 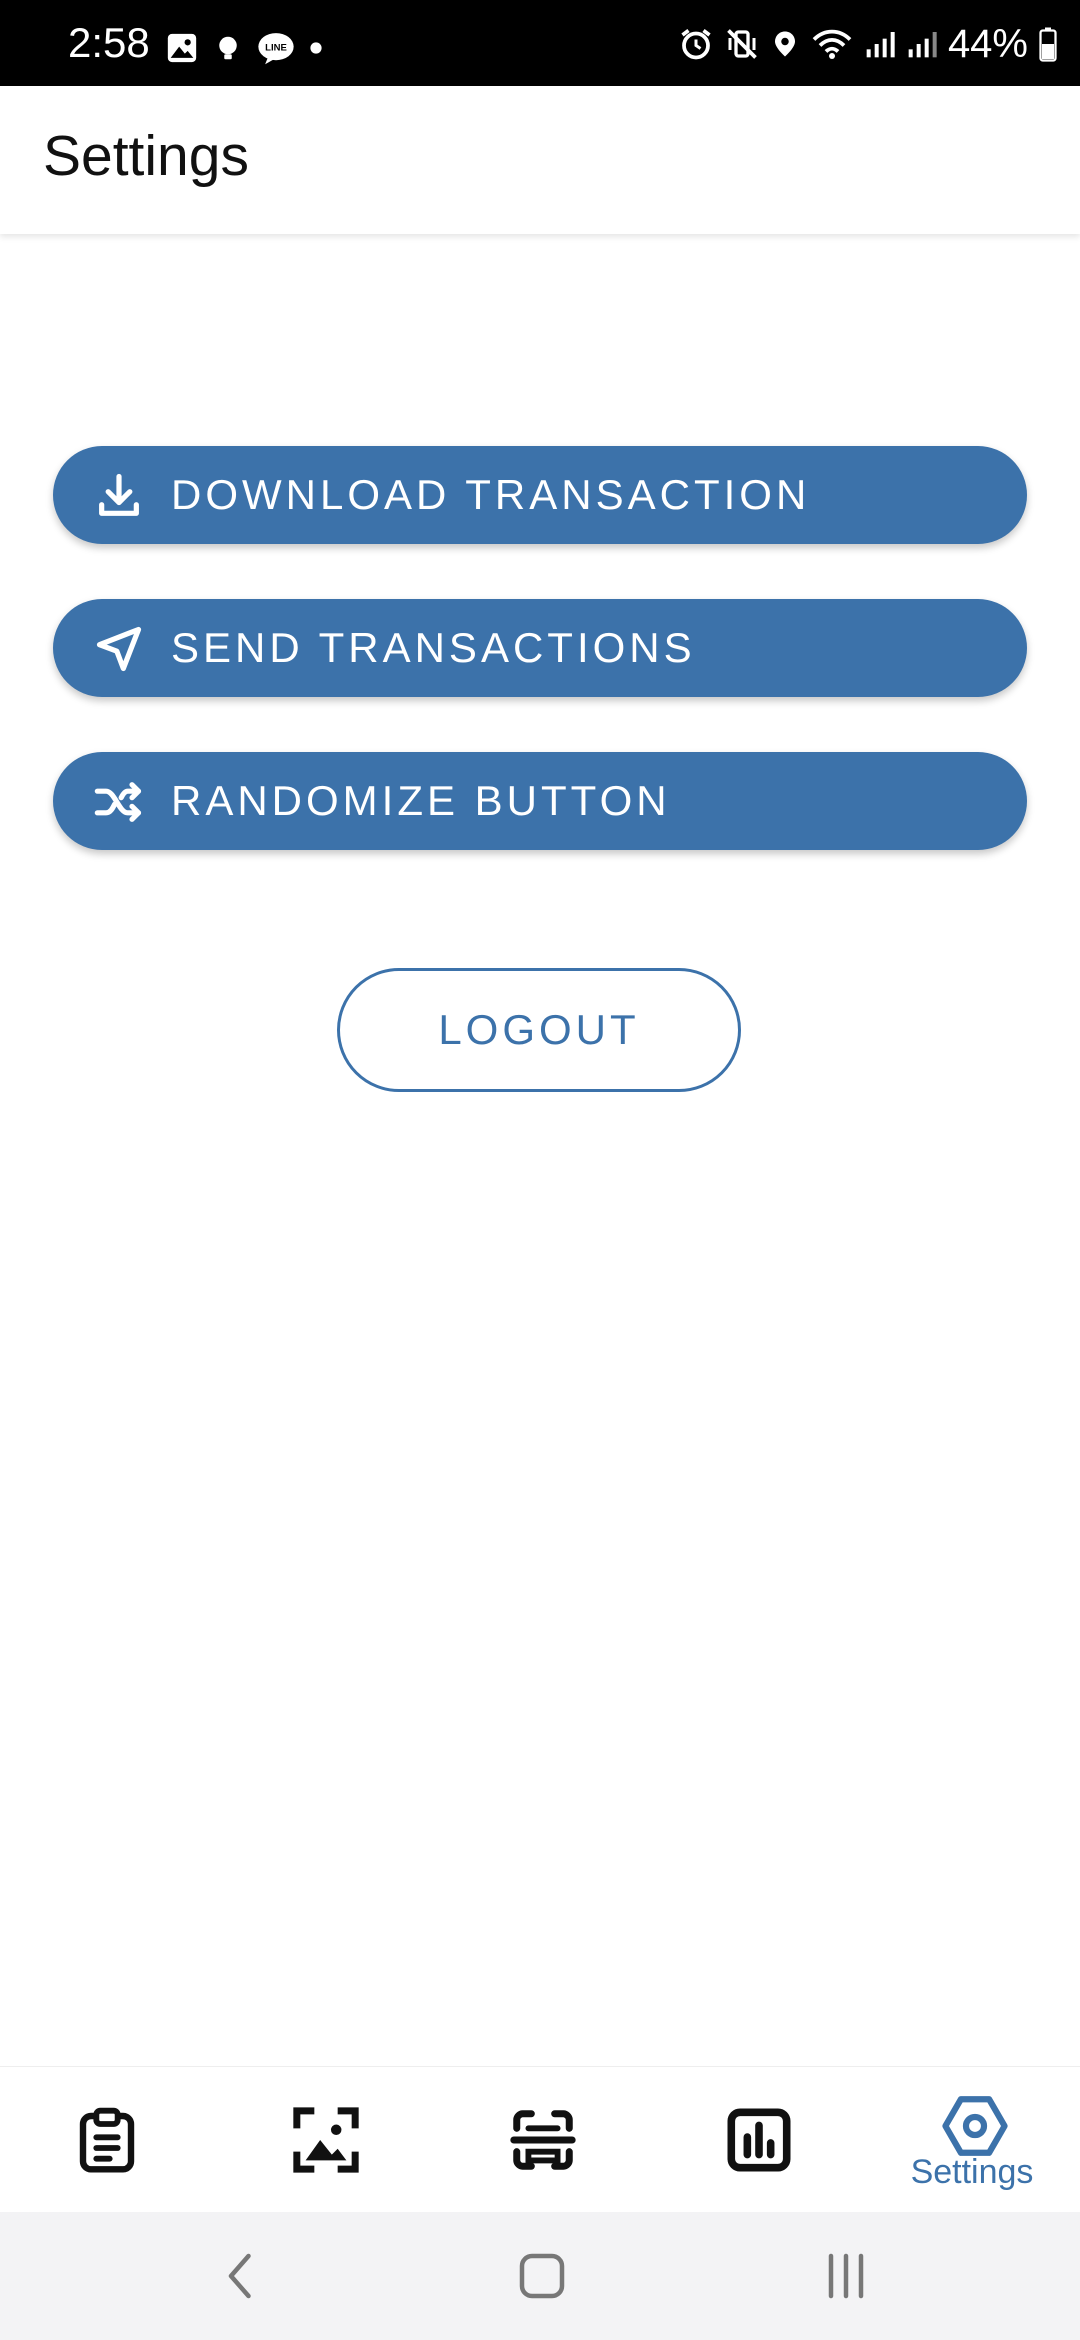 I want to click on app-bar: Settings, so click(x=540, y=160).